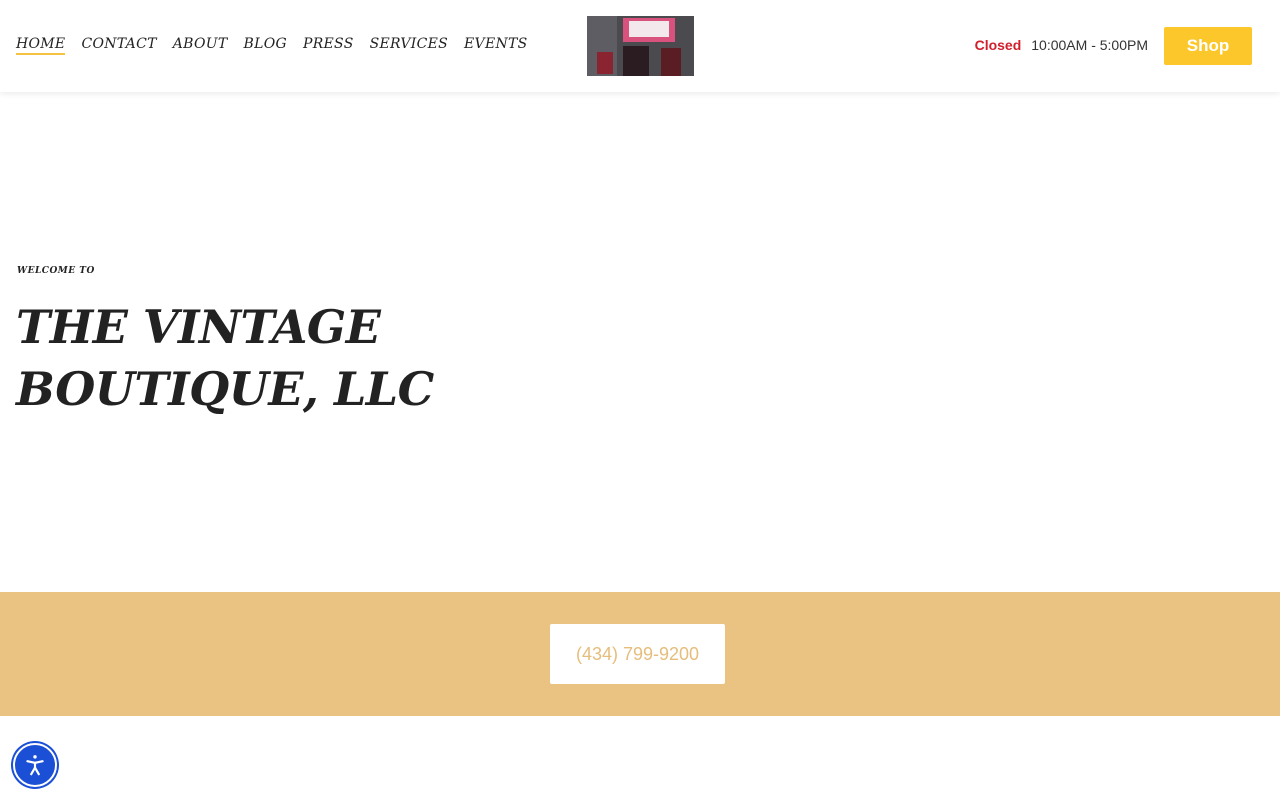 The width and height of the screenshot is (1280, 800). What do you see at coordinates (1089, 45) in the screenshot?
I see `hours-text: 10:00AM - 5:00PM` at bounding box center [1089, 45].